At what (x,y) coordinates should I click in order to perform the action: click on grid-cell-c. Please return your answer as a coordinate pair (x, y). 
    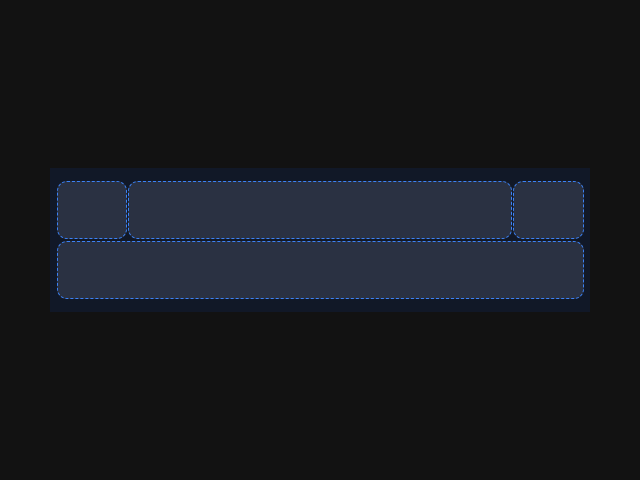
    Looking at the image, I should click on (548, 210).